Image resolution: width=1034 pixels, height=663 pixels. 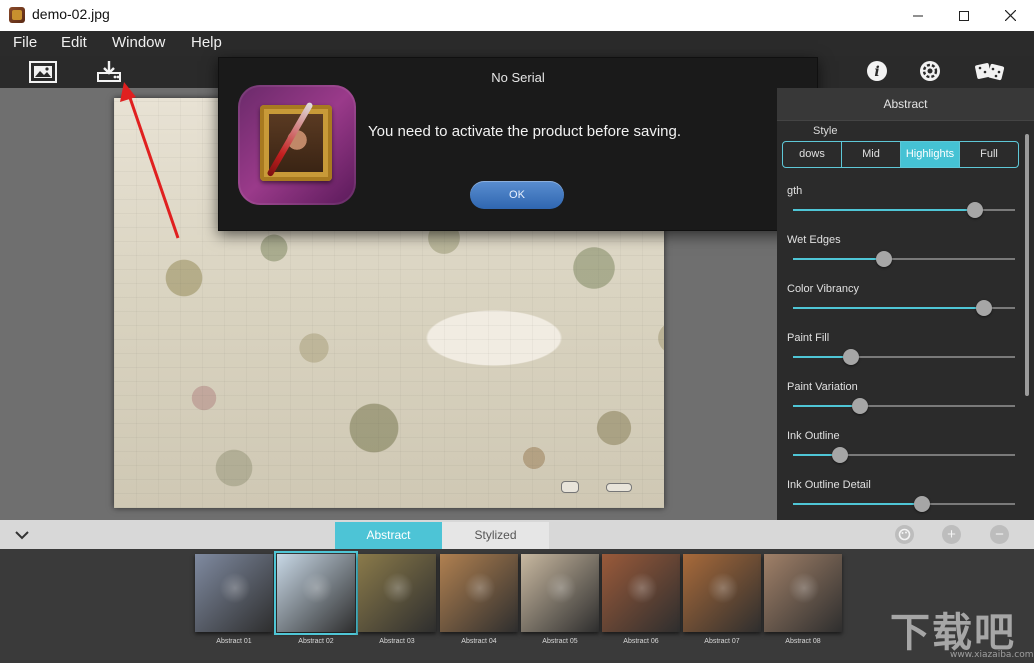 I want to click on preset-thumbnail-label: Abstract 04, so click(x=479, y=641).